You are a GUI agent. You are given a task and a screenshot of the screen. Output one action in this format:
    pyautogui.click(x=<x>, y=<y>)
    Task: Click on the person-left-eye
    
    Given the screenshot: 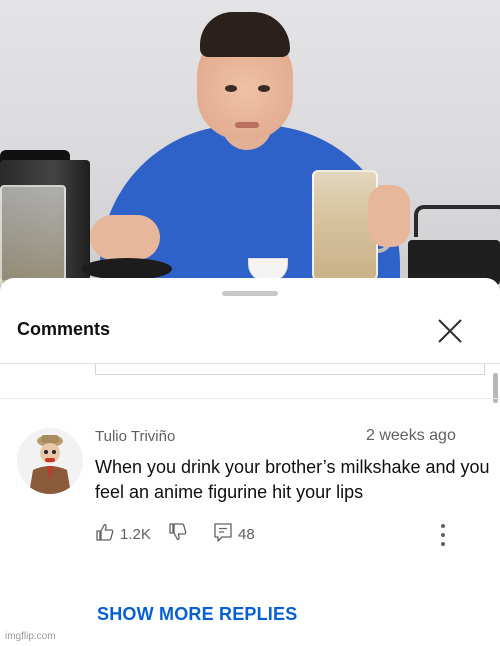 What is the action you would take?
    pyautogui.click(x=231, y=88)
    